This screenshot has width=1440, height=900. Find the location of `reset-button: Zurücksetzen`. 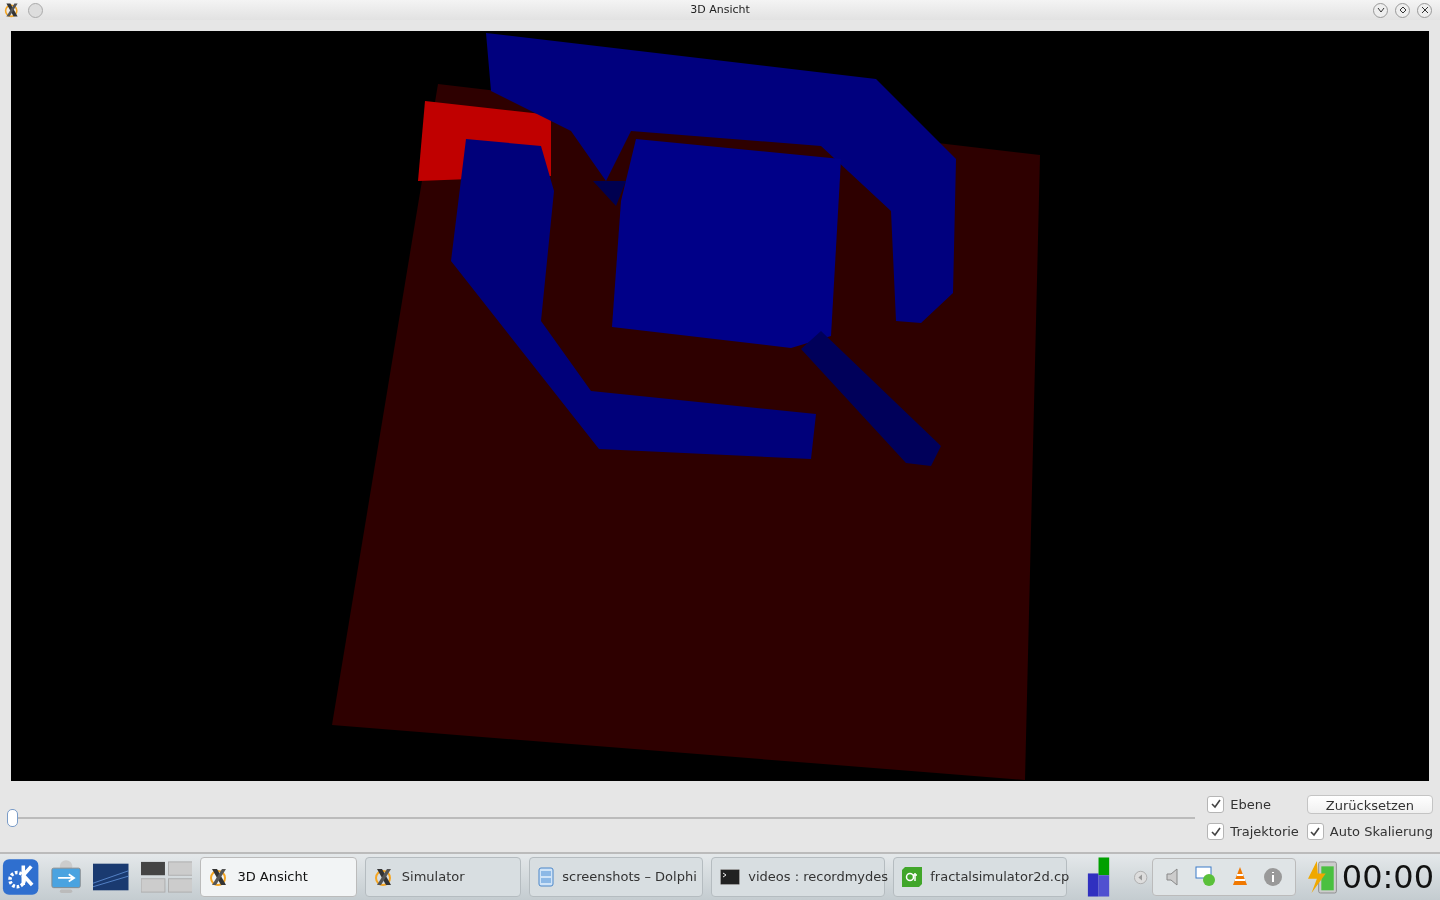

reset-button: Zurücksetzen is located at coordinates (1369, 804).